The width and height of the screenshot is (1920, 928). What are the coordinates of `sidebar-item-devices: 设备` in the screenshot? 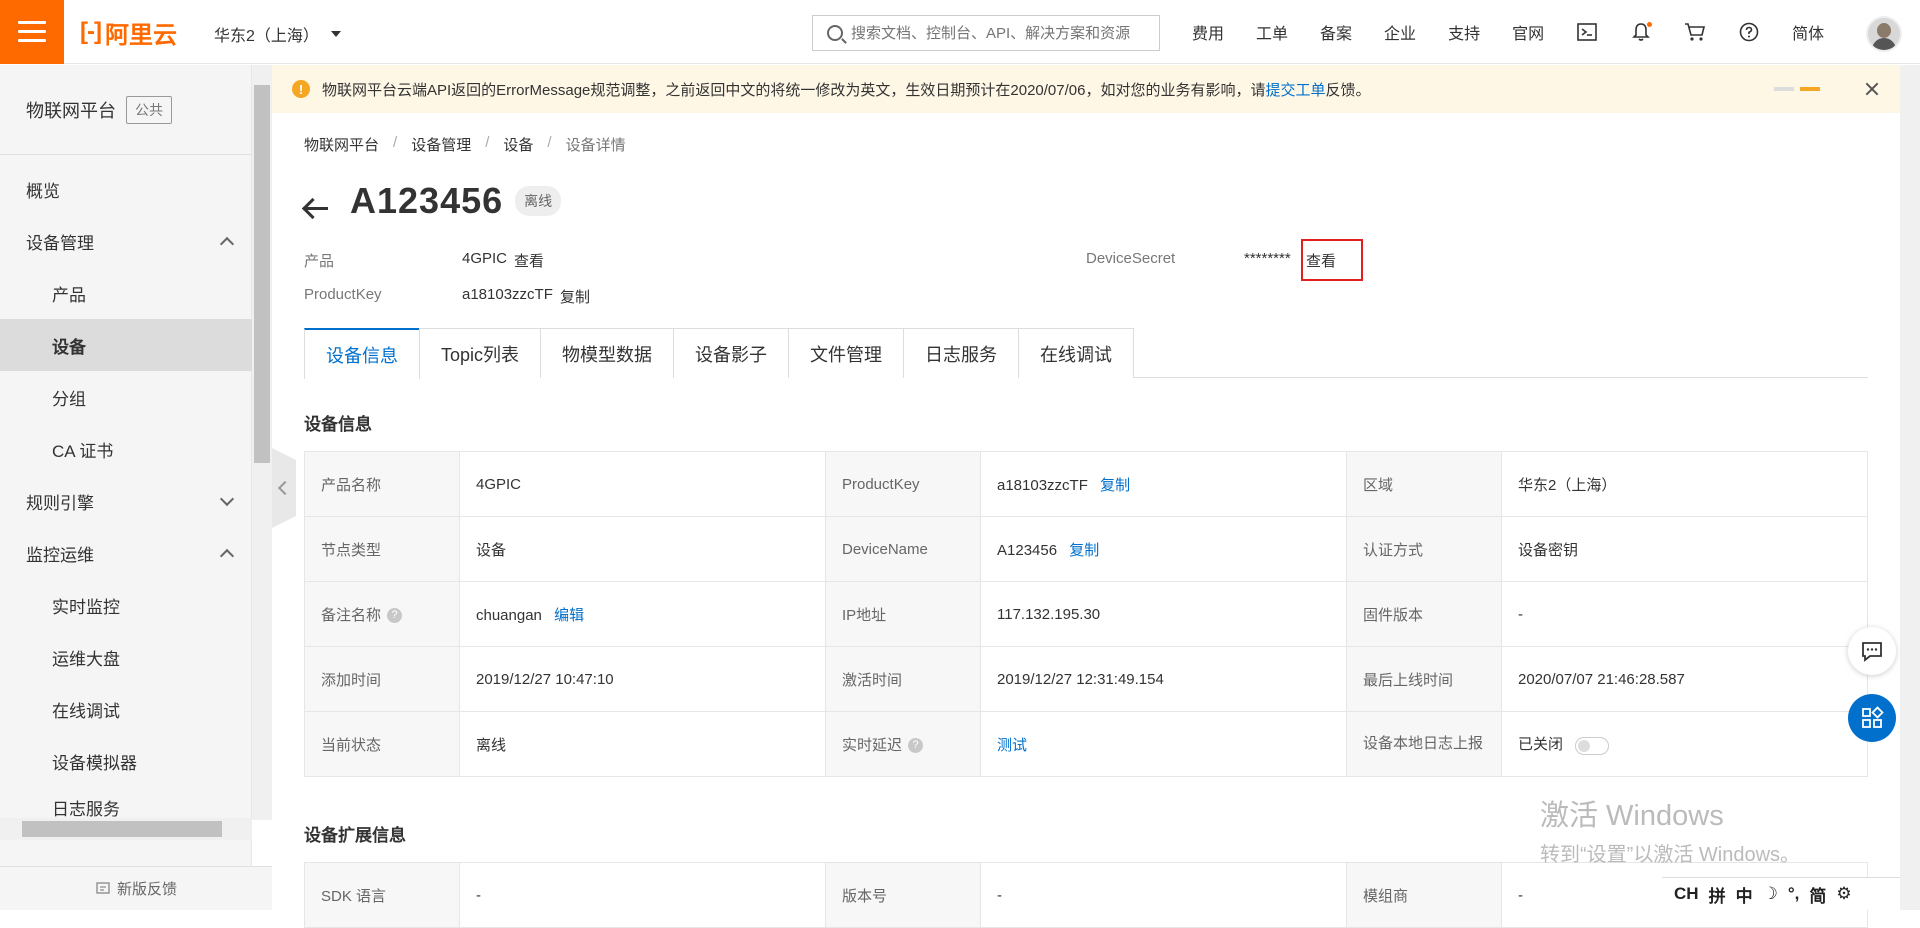 It's located at (126, 345).